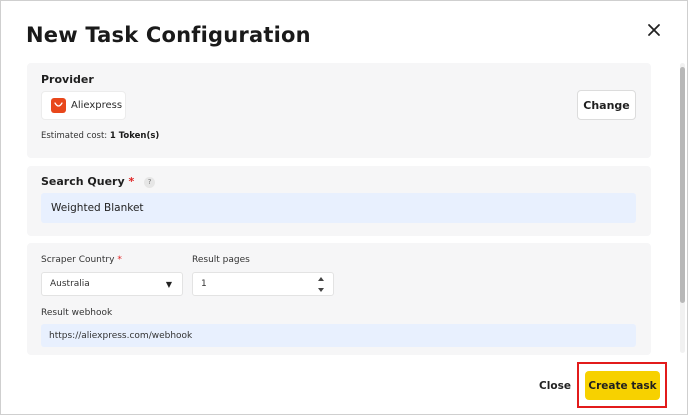  I want to click on number-spinner, so click(321, 284).